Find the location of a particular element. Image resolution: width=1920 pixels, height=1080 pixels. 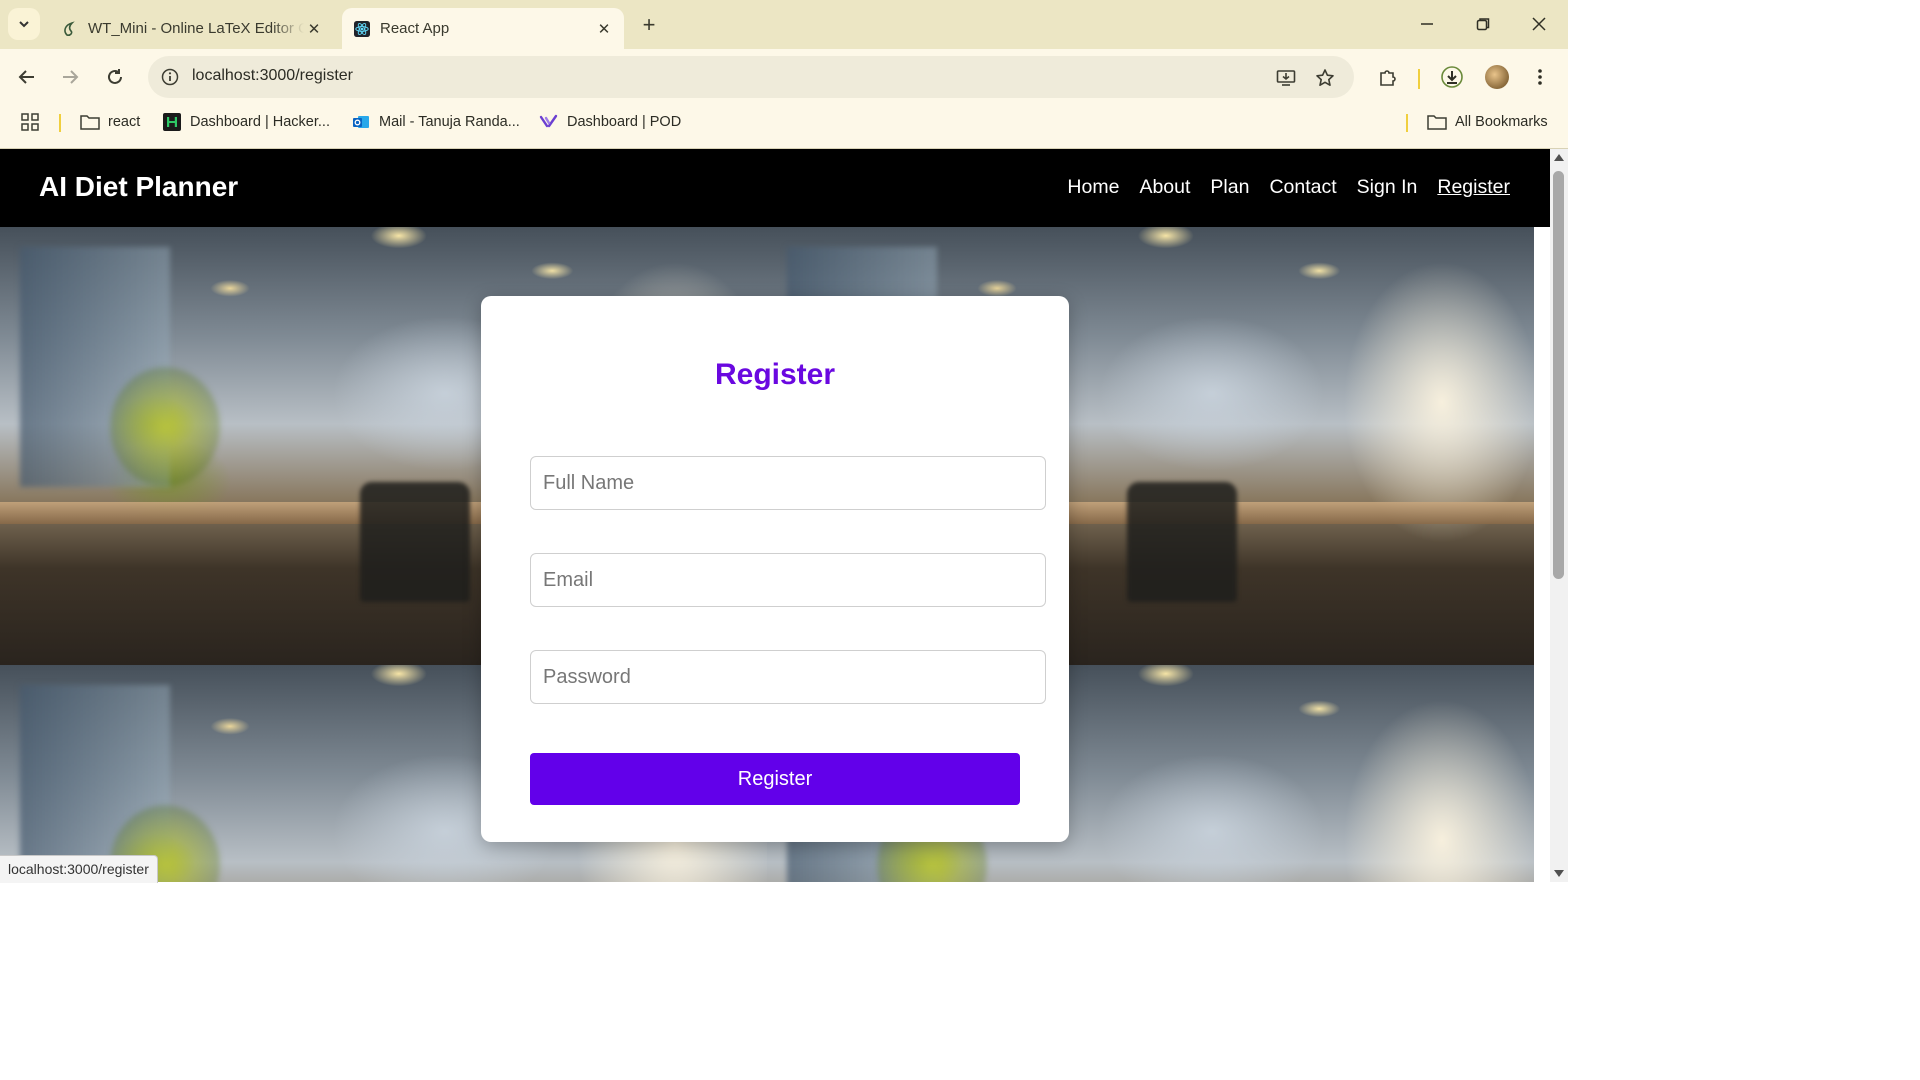

address-text: localhost:3000/register is located at coordinates (272, 76).